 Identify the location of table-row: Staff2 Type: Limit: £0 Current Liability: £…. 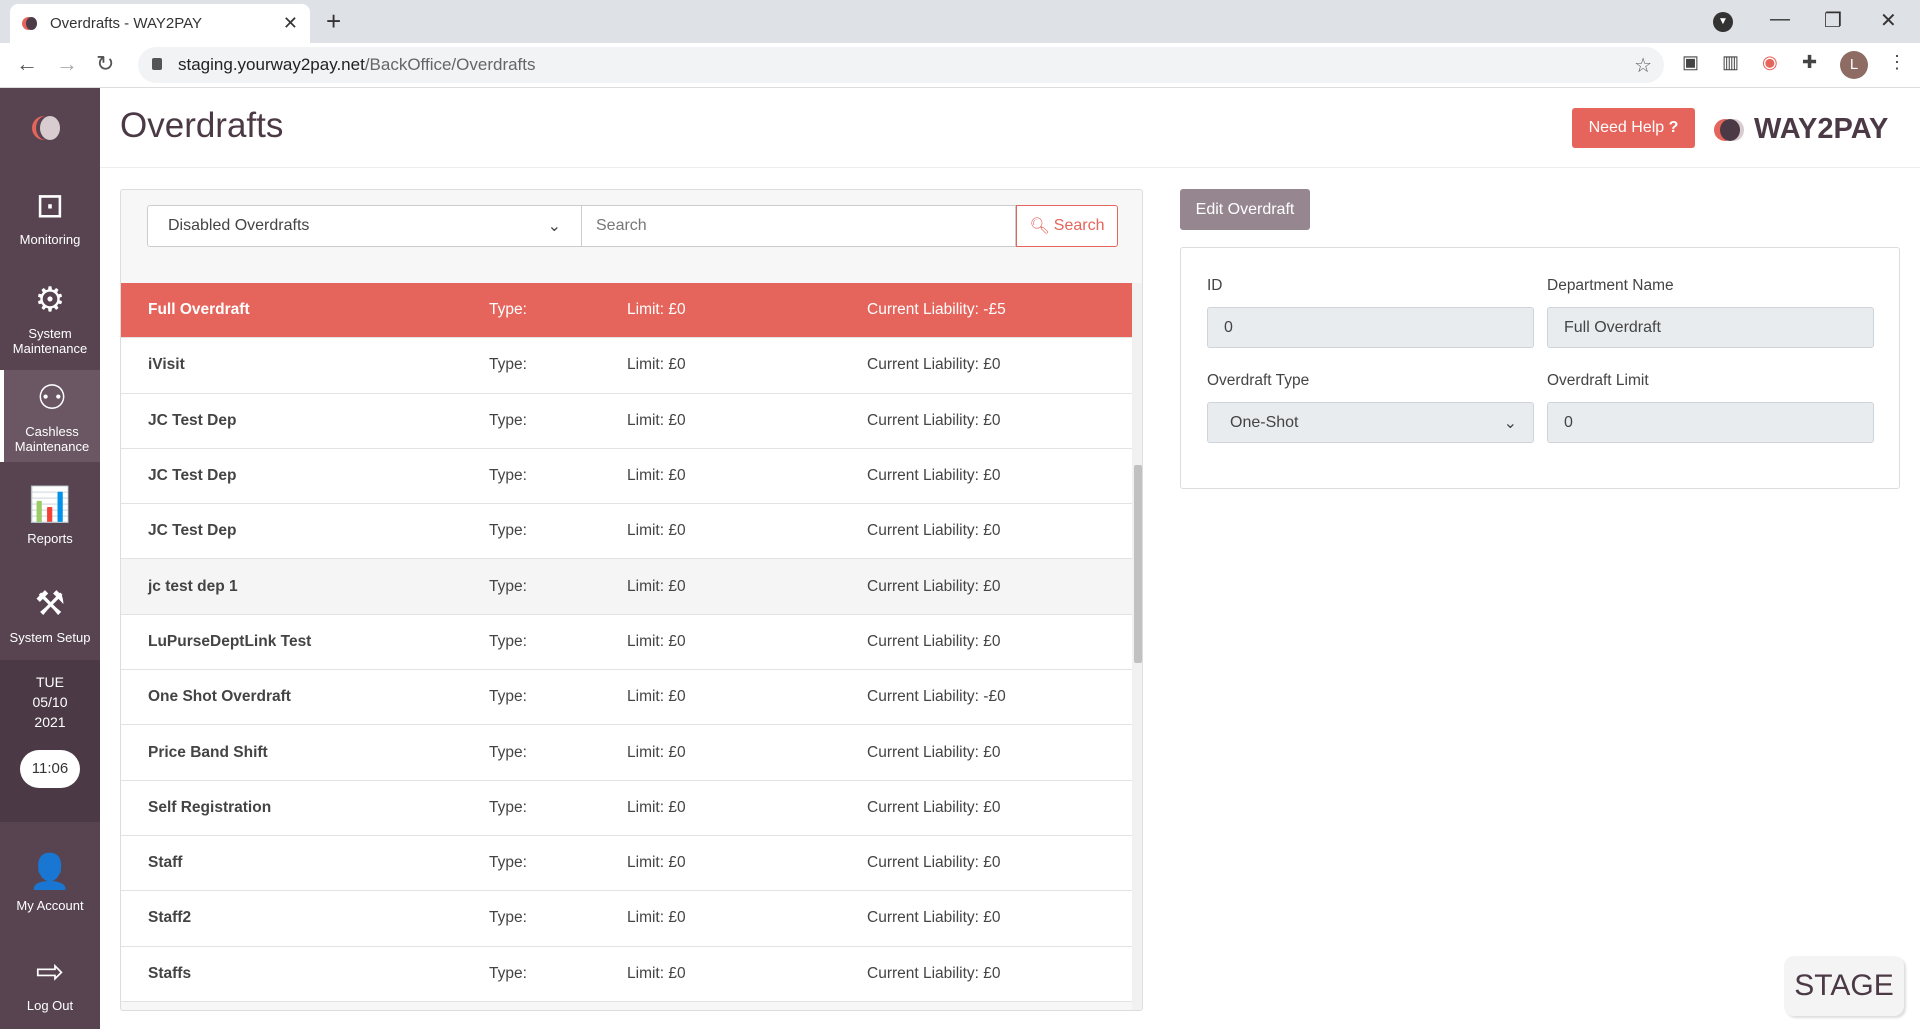
(626, 919).